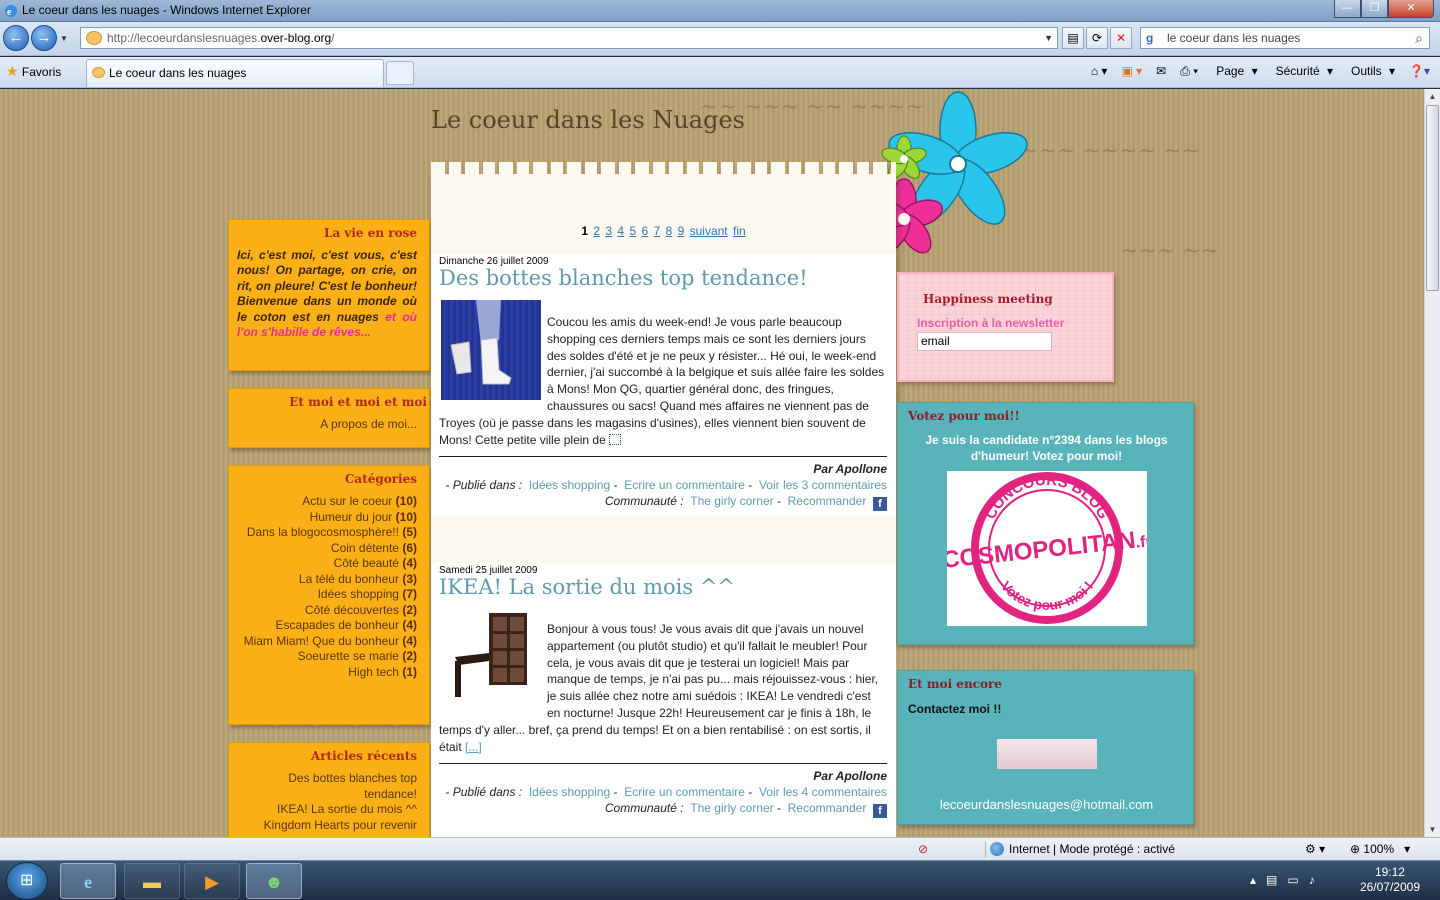  I want to click on recent-article-link: Kingdom Hearts pour revenir, so click(327, 826).